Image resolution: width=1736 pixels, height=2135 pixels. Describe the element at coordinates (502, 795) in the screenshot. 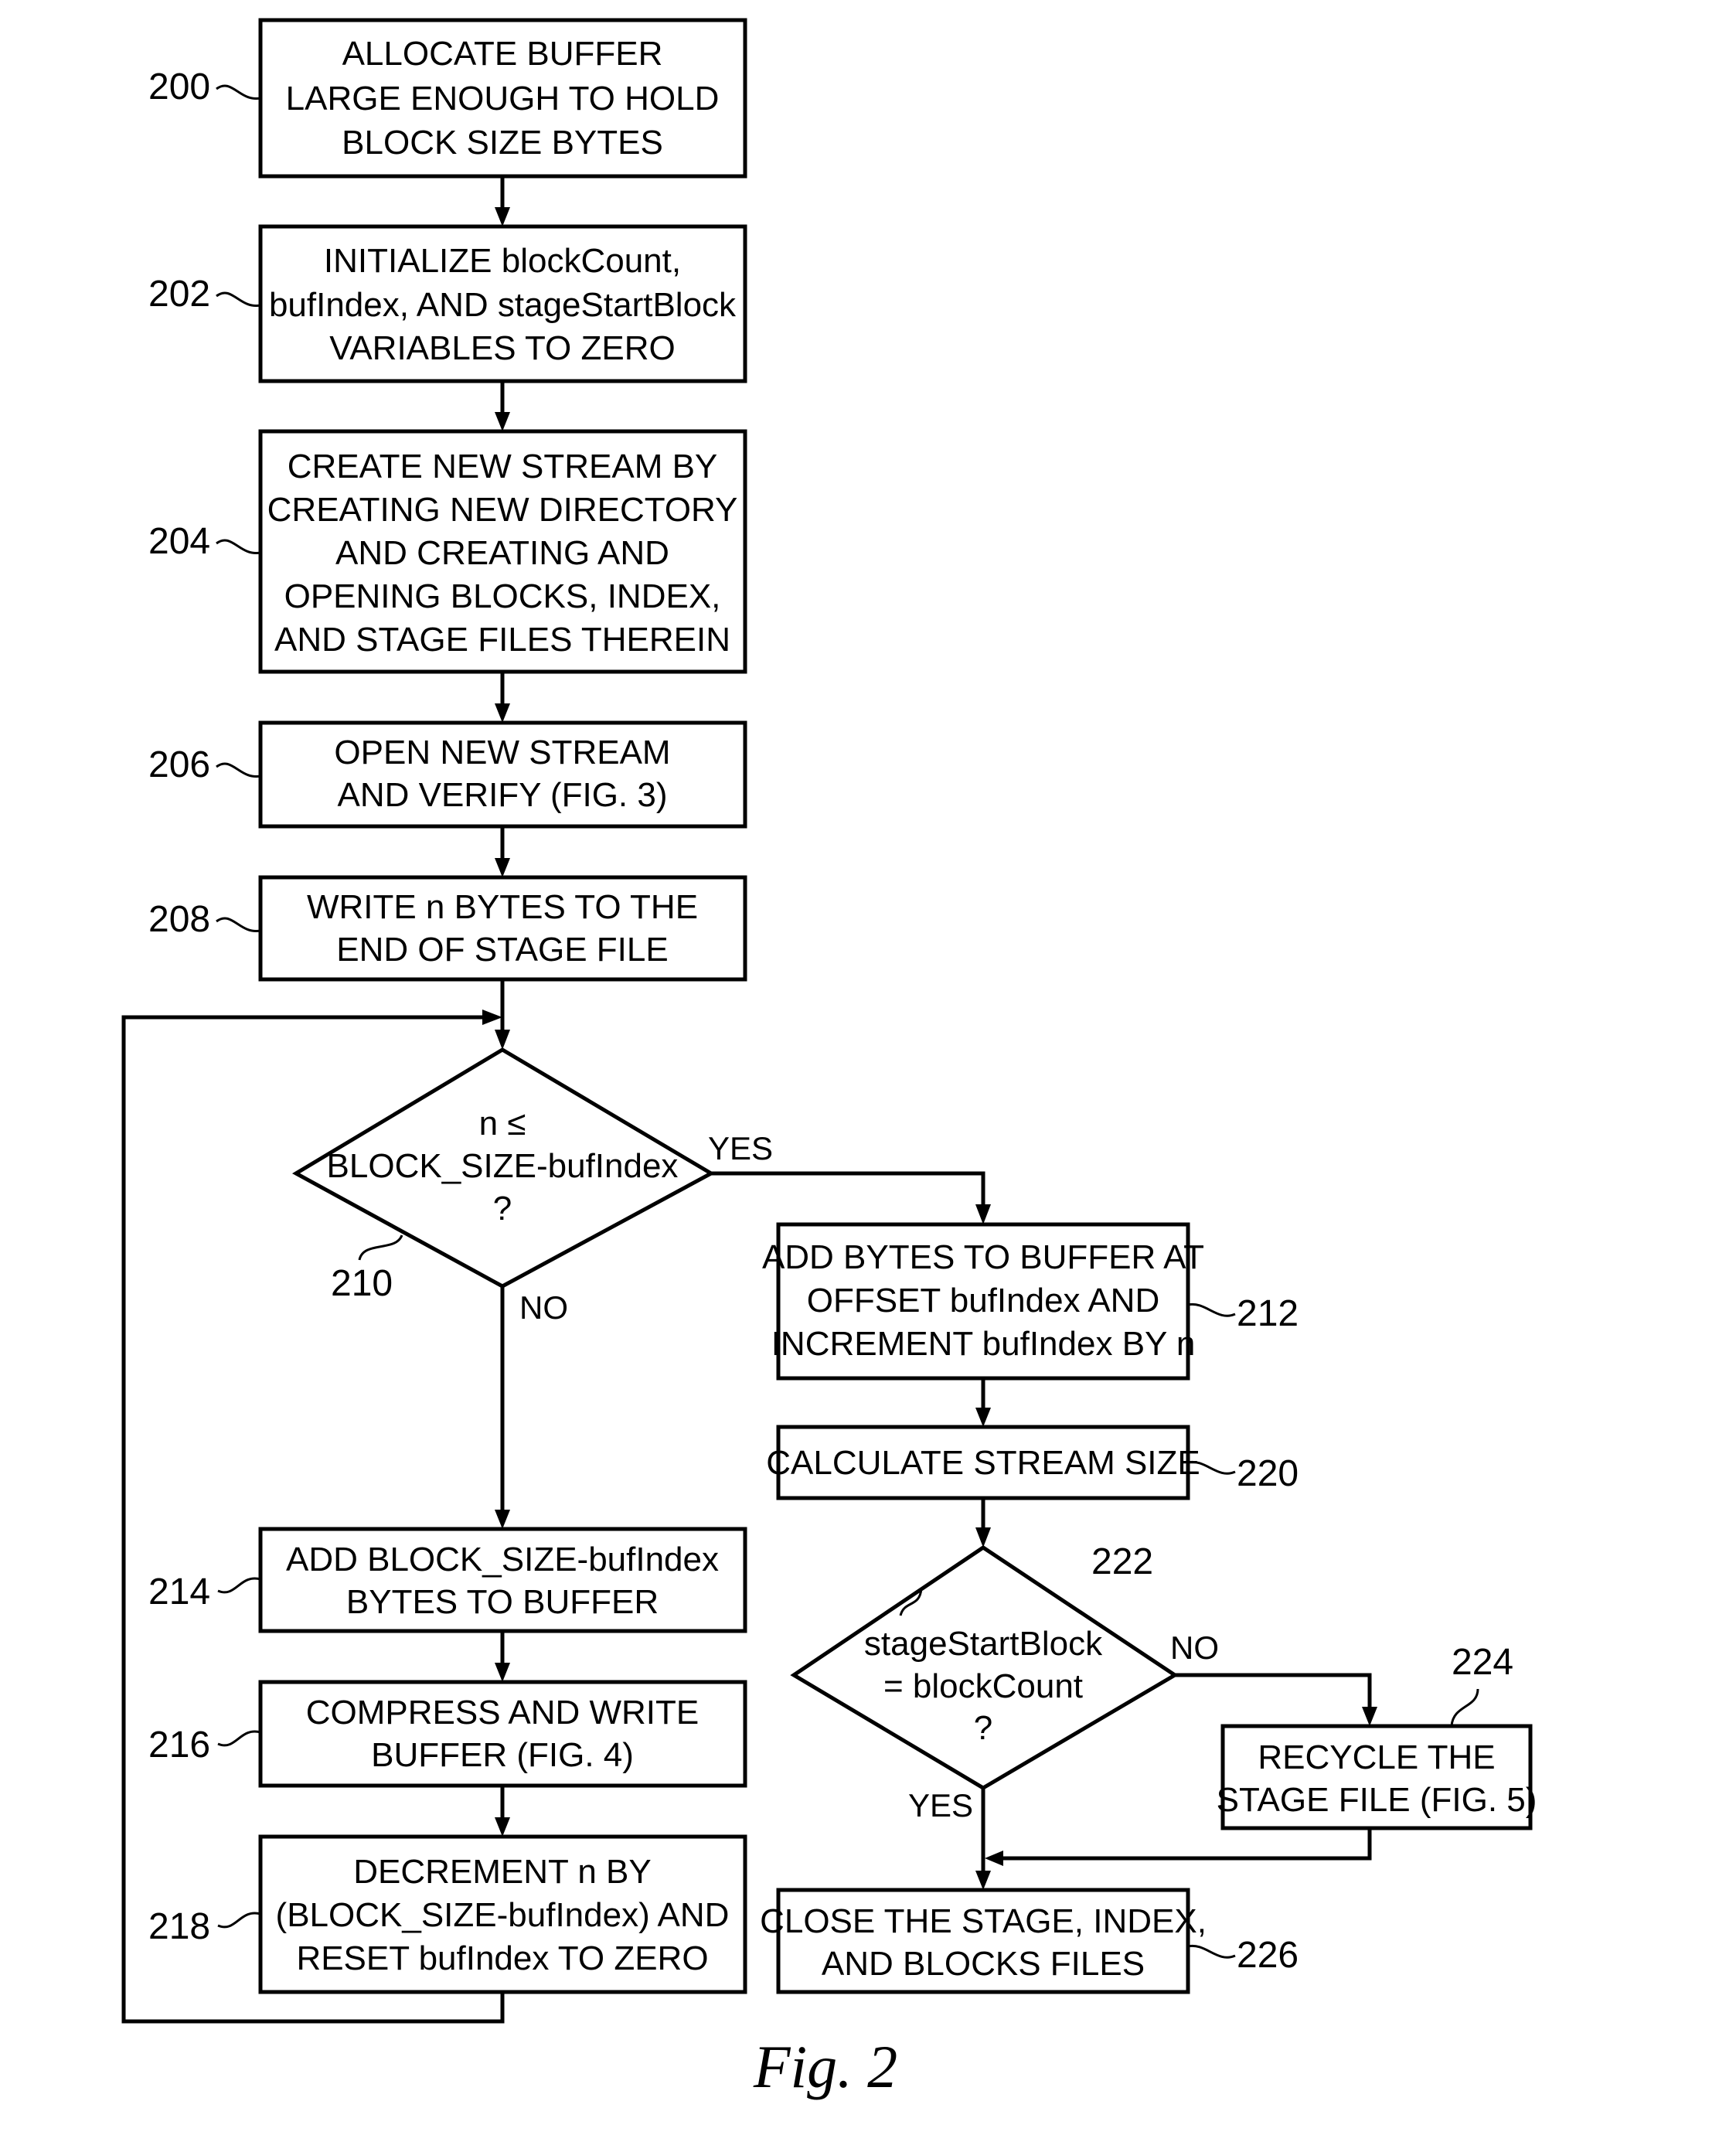

I see `step-206-line-2: AND VERIFY (FIG. 3)` at that location.